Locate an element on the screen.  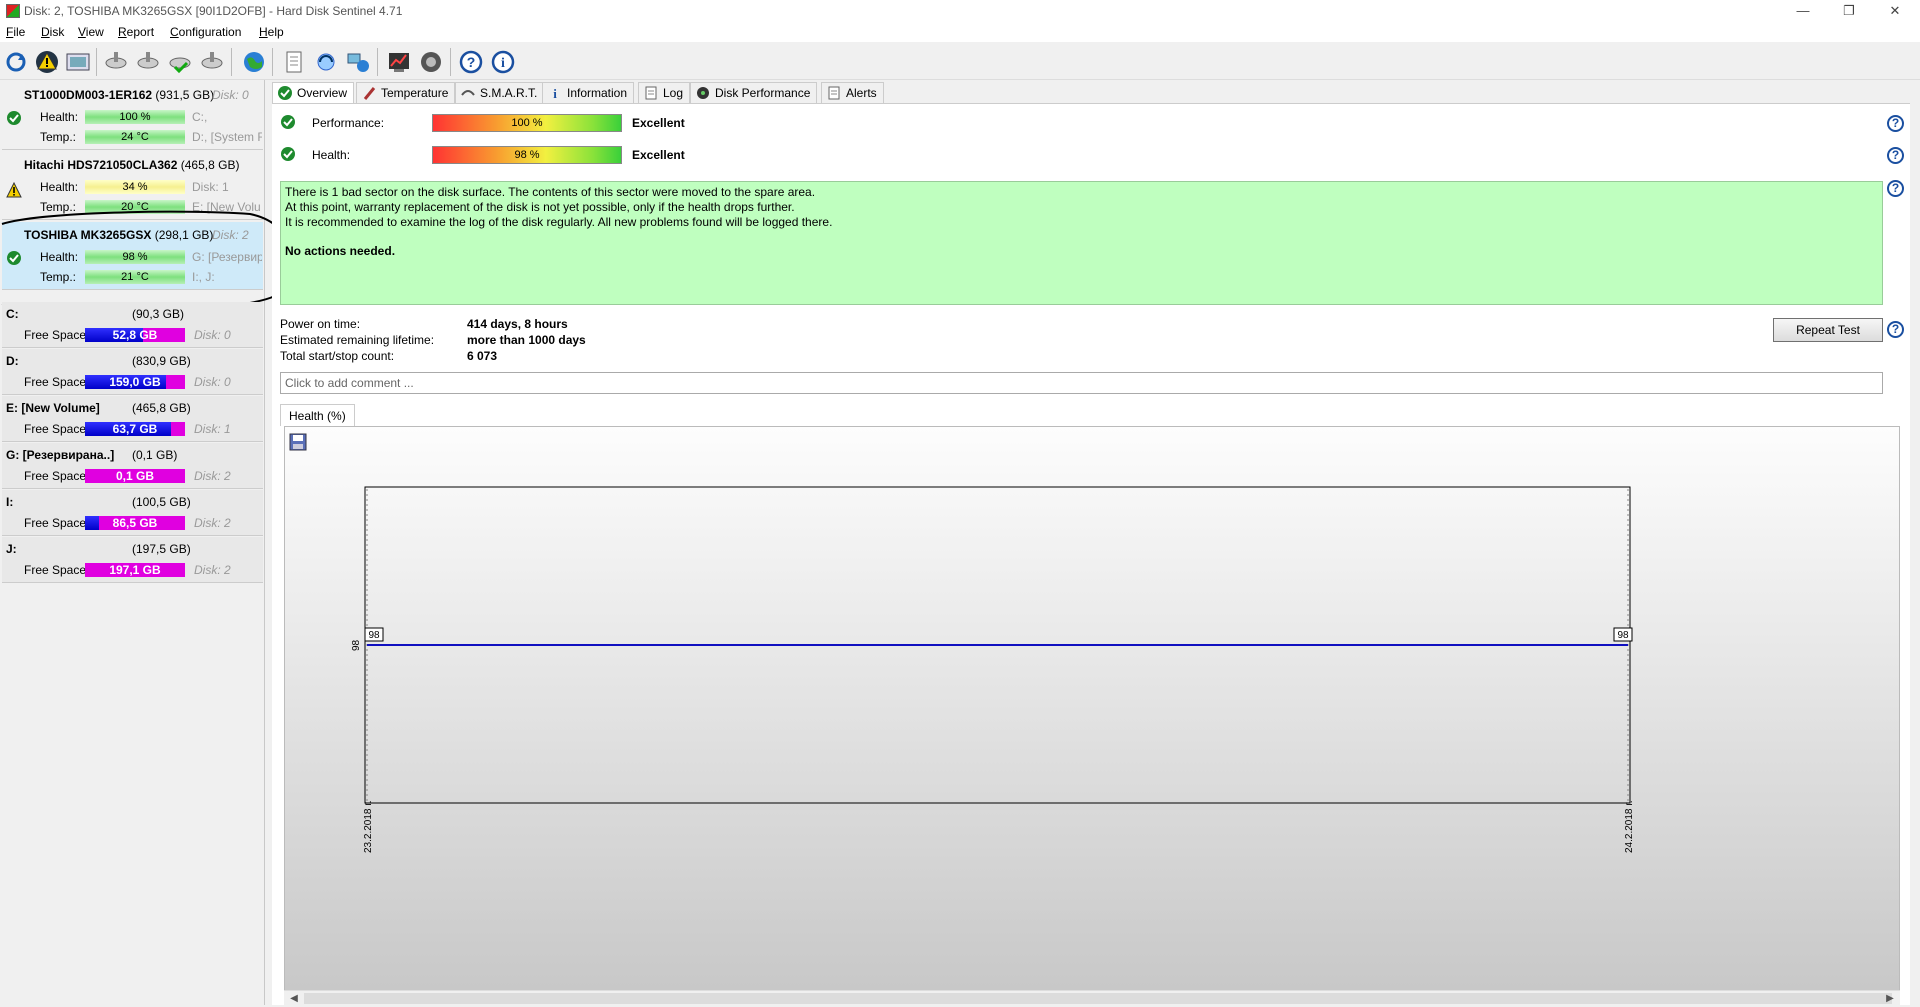
network-icon is located at coordinates (358, 62).